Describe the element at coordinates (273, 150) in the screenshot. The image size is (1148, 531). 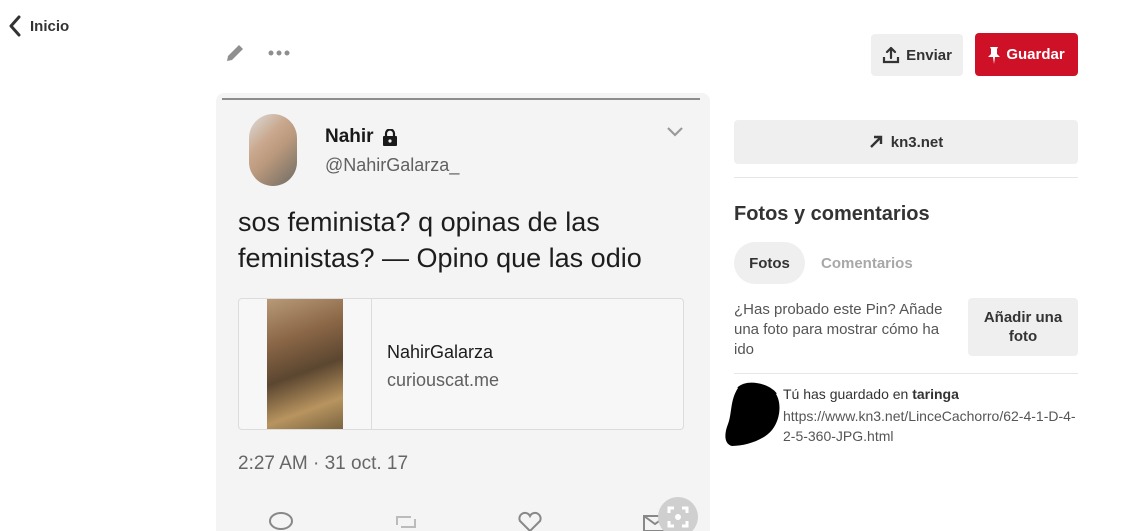
I see `tweet-avatar` at that location.